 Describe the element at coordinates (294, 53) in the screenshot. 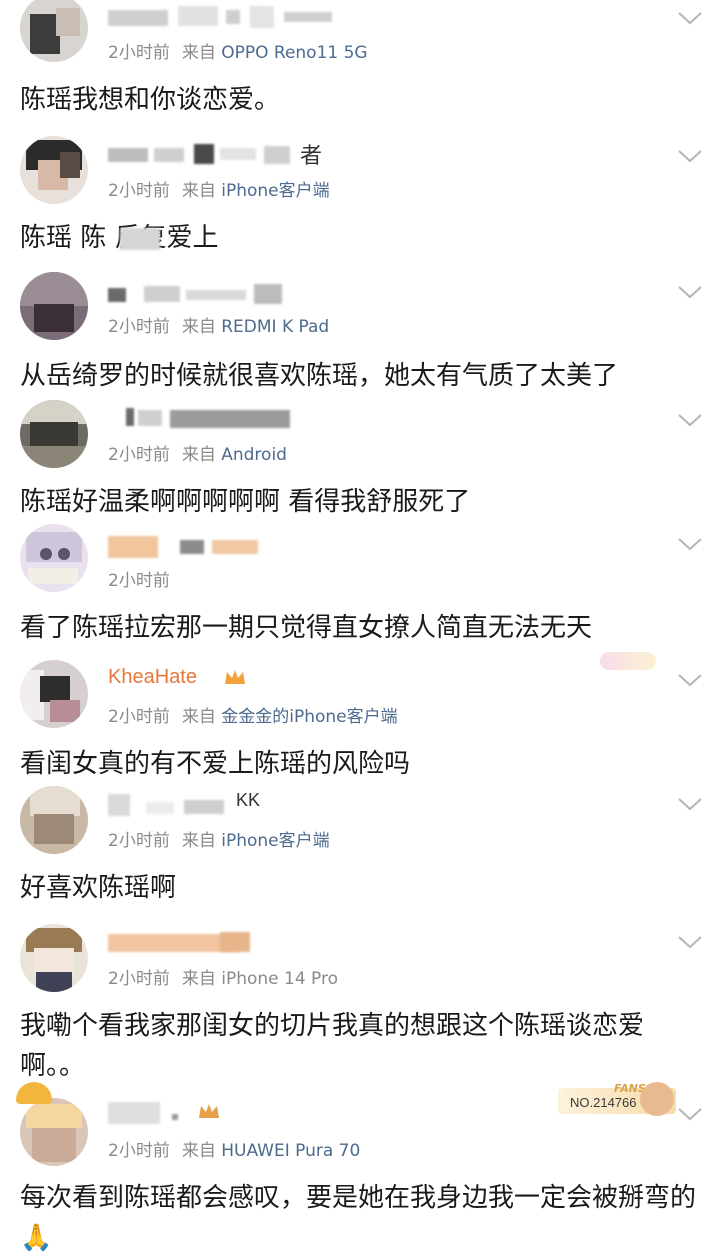

I see `device-name: OPPO Reno11 5G` at that location.